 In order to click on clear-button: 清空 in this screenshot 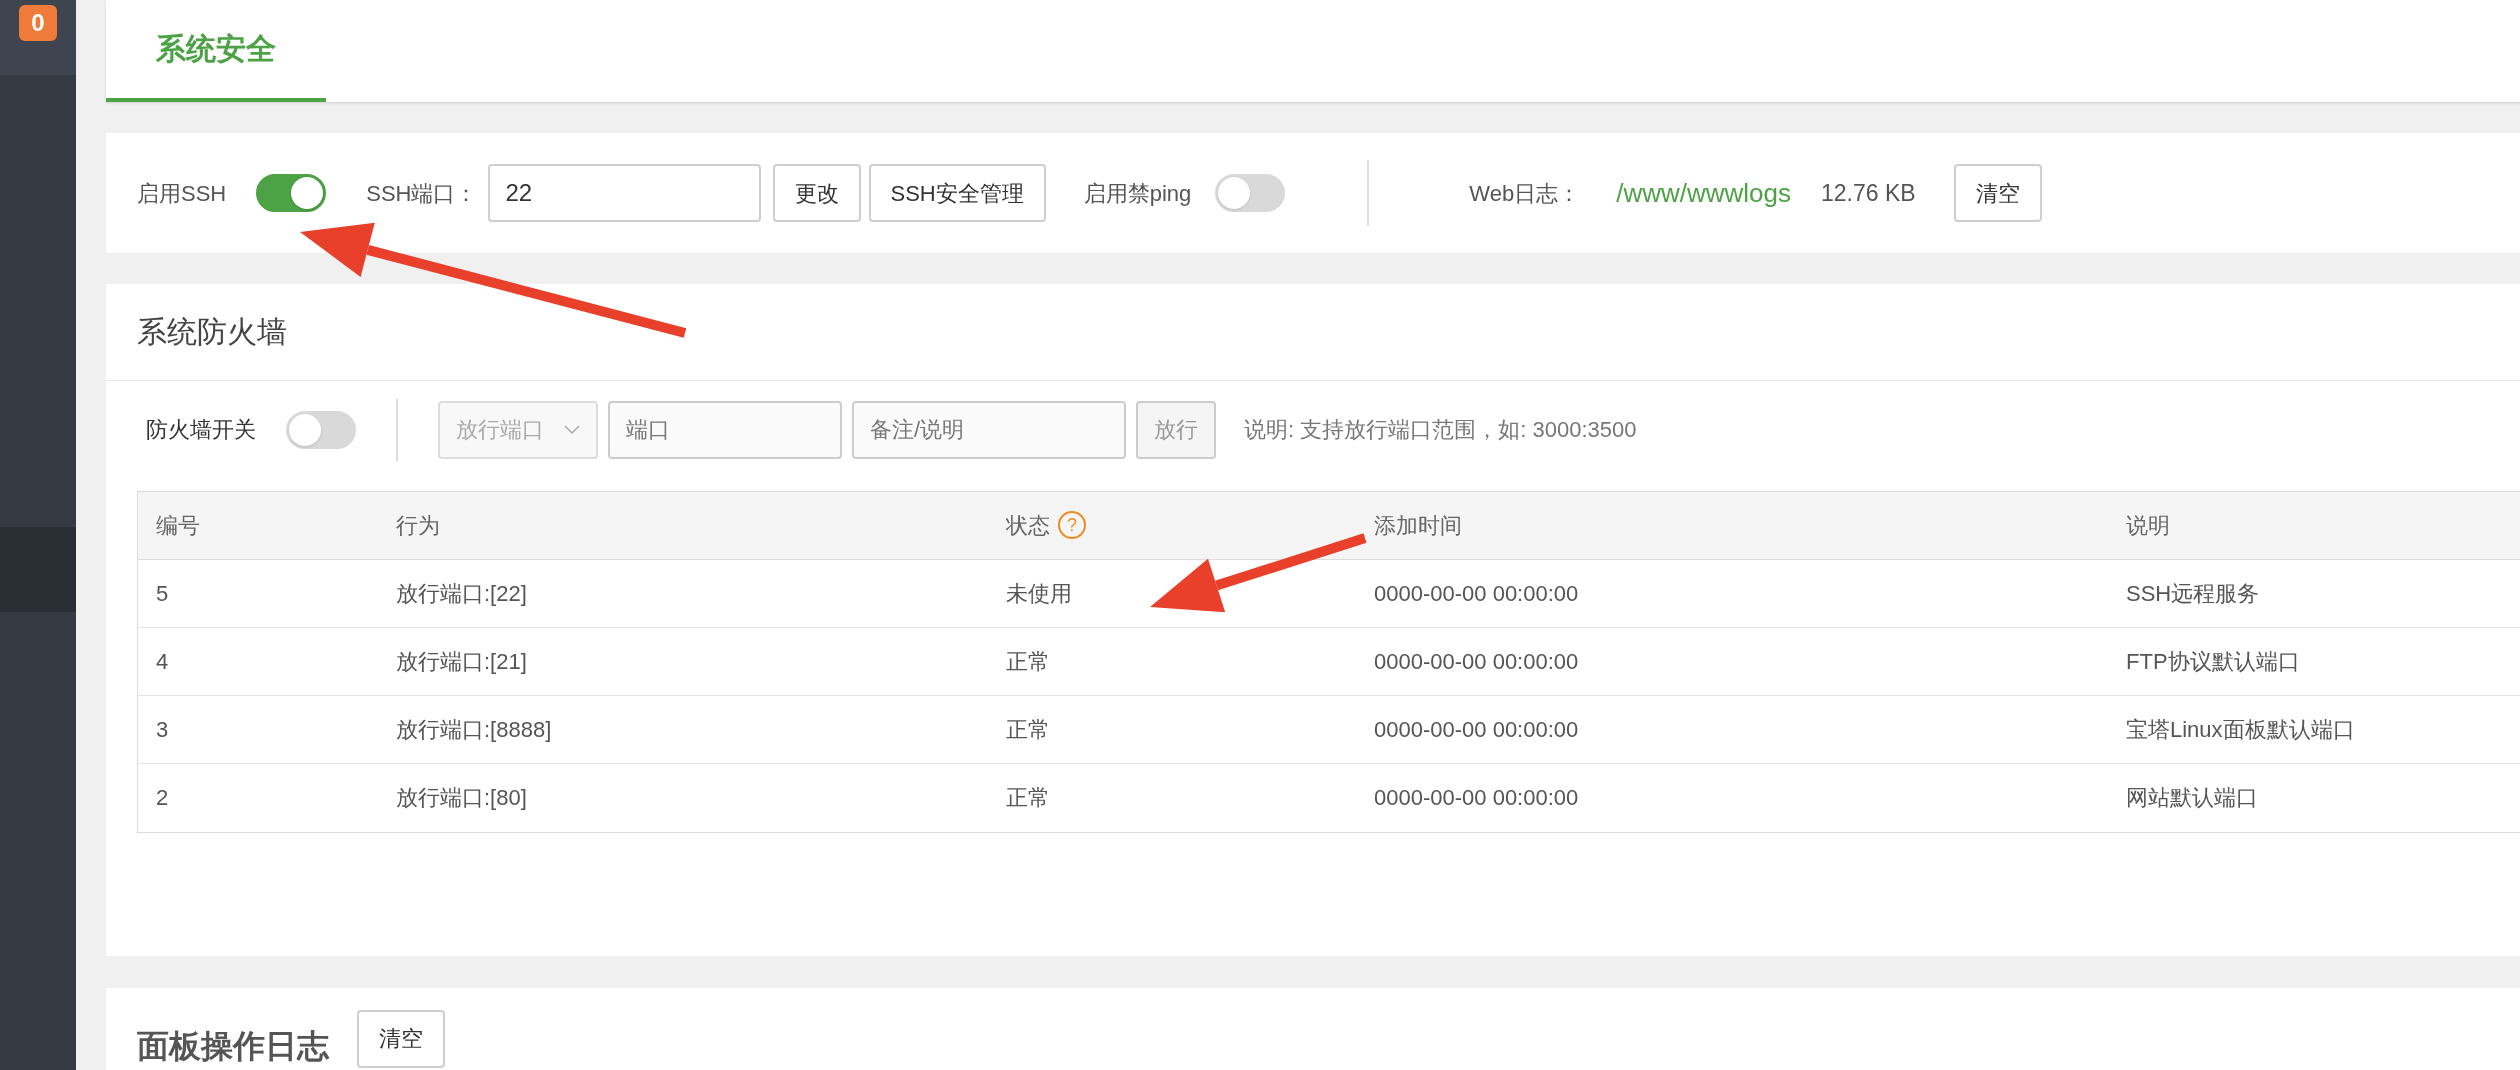, I will do `click(1997, 193)`.